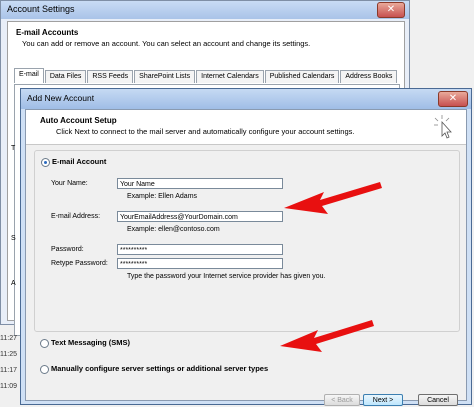 The image size is (474, 407). I want to click on email-address-hint: Example: ellen@contoso.com, so click(173, 229).